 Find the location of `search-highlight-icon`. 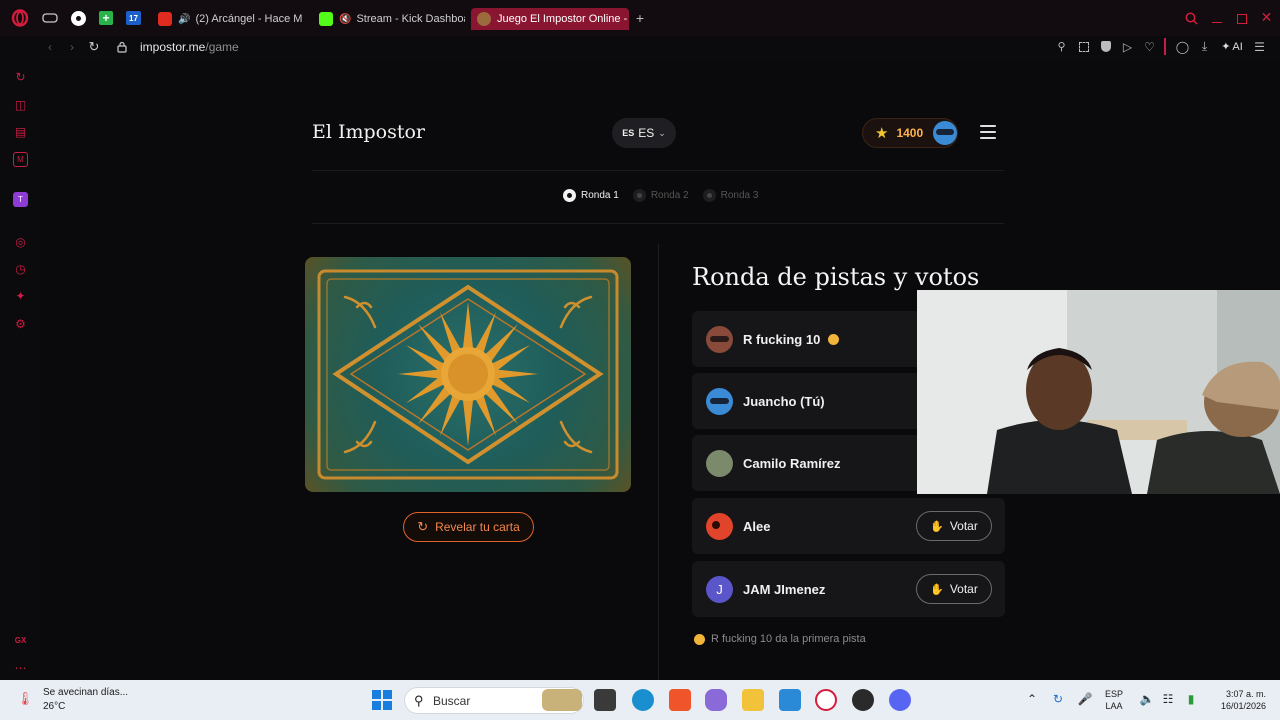

search-highlight-icon is located at coordinates (562, 700).